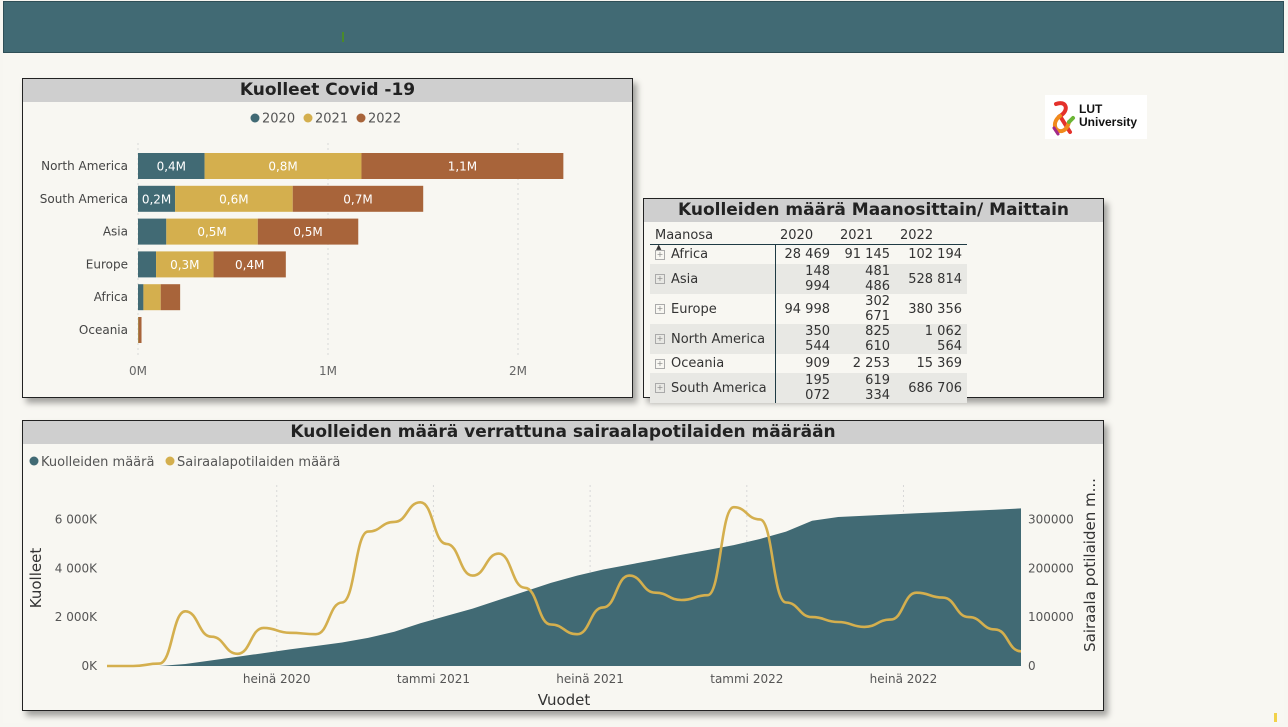  Describe the element at coordinates (84, 166) in the screenshot. I see `category-label: North America` at that location.